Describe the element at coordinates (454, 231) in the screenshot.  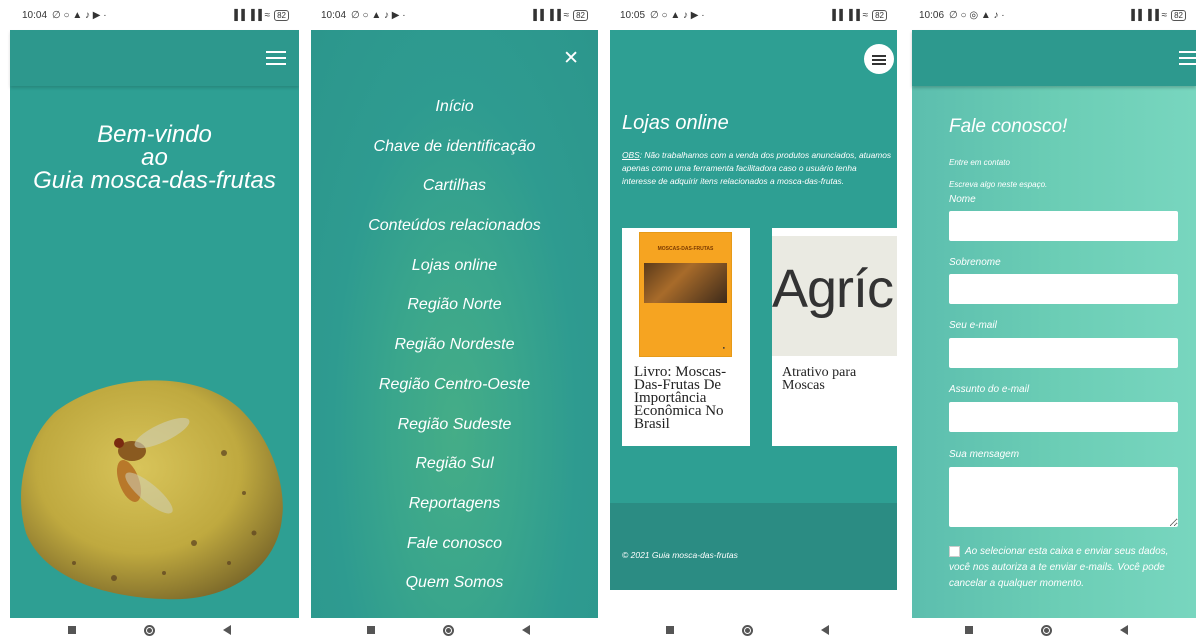
I see `menu-item-conteudos: Conteúdos relacionados` at that location.